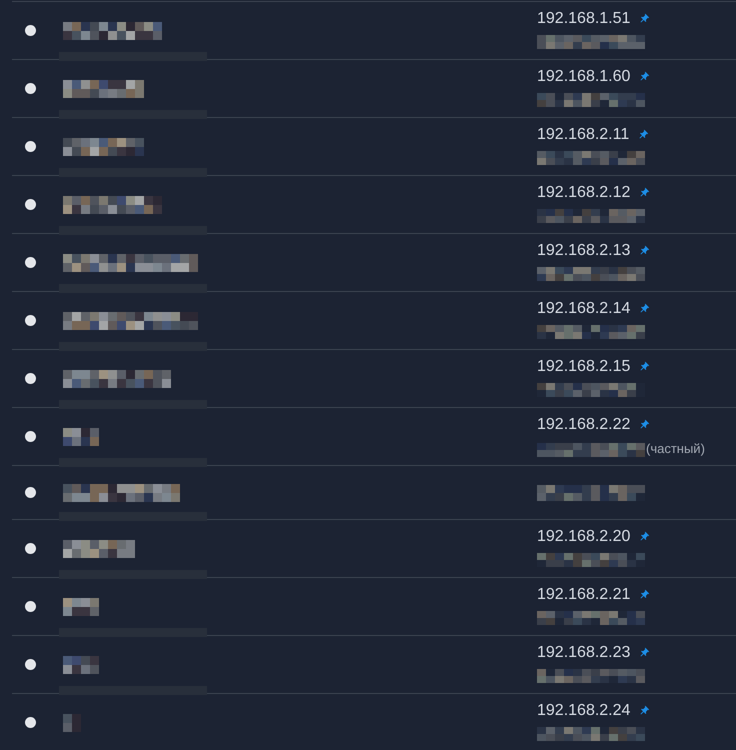 This screenshot has width=736, height=750. What do you see at coordinates (583, 711) in the screenshot?
I see `ip-address: 192.168.2.24` at bounding box center [583, 711].